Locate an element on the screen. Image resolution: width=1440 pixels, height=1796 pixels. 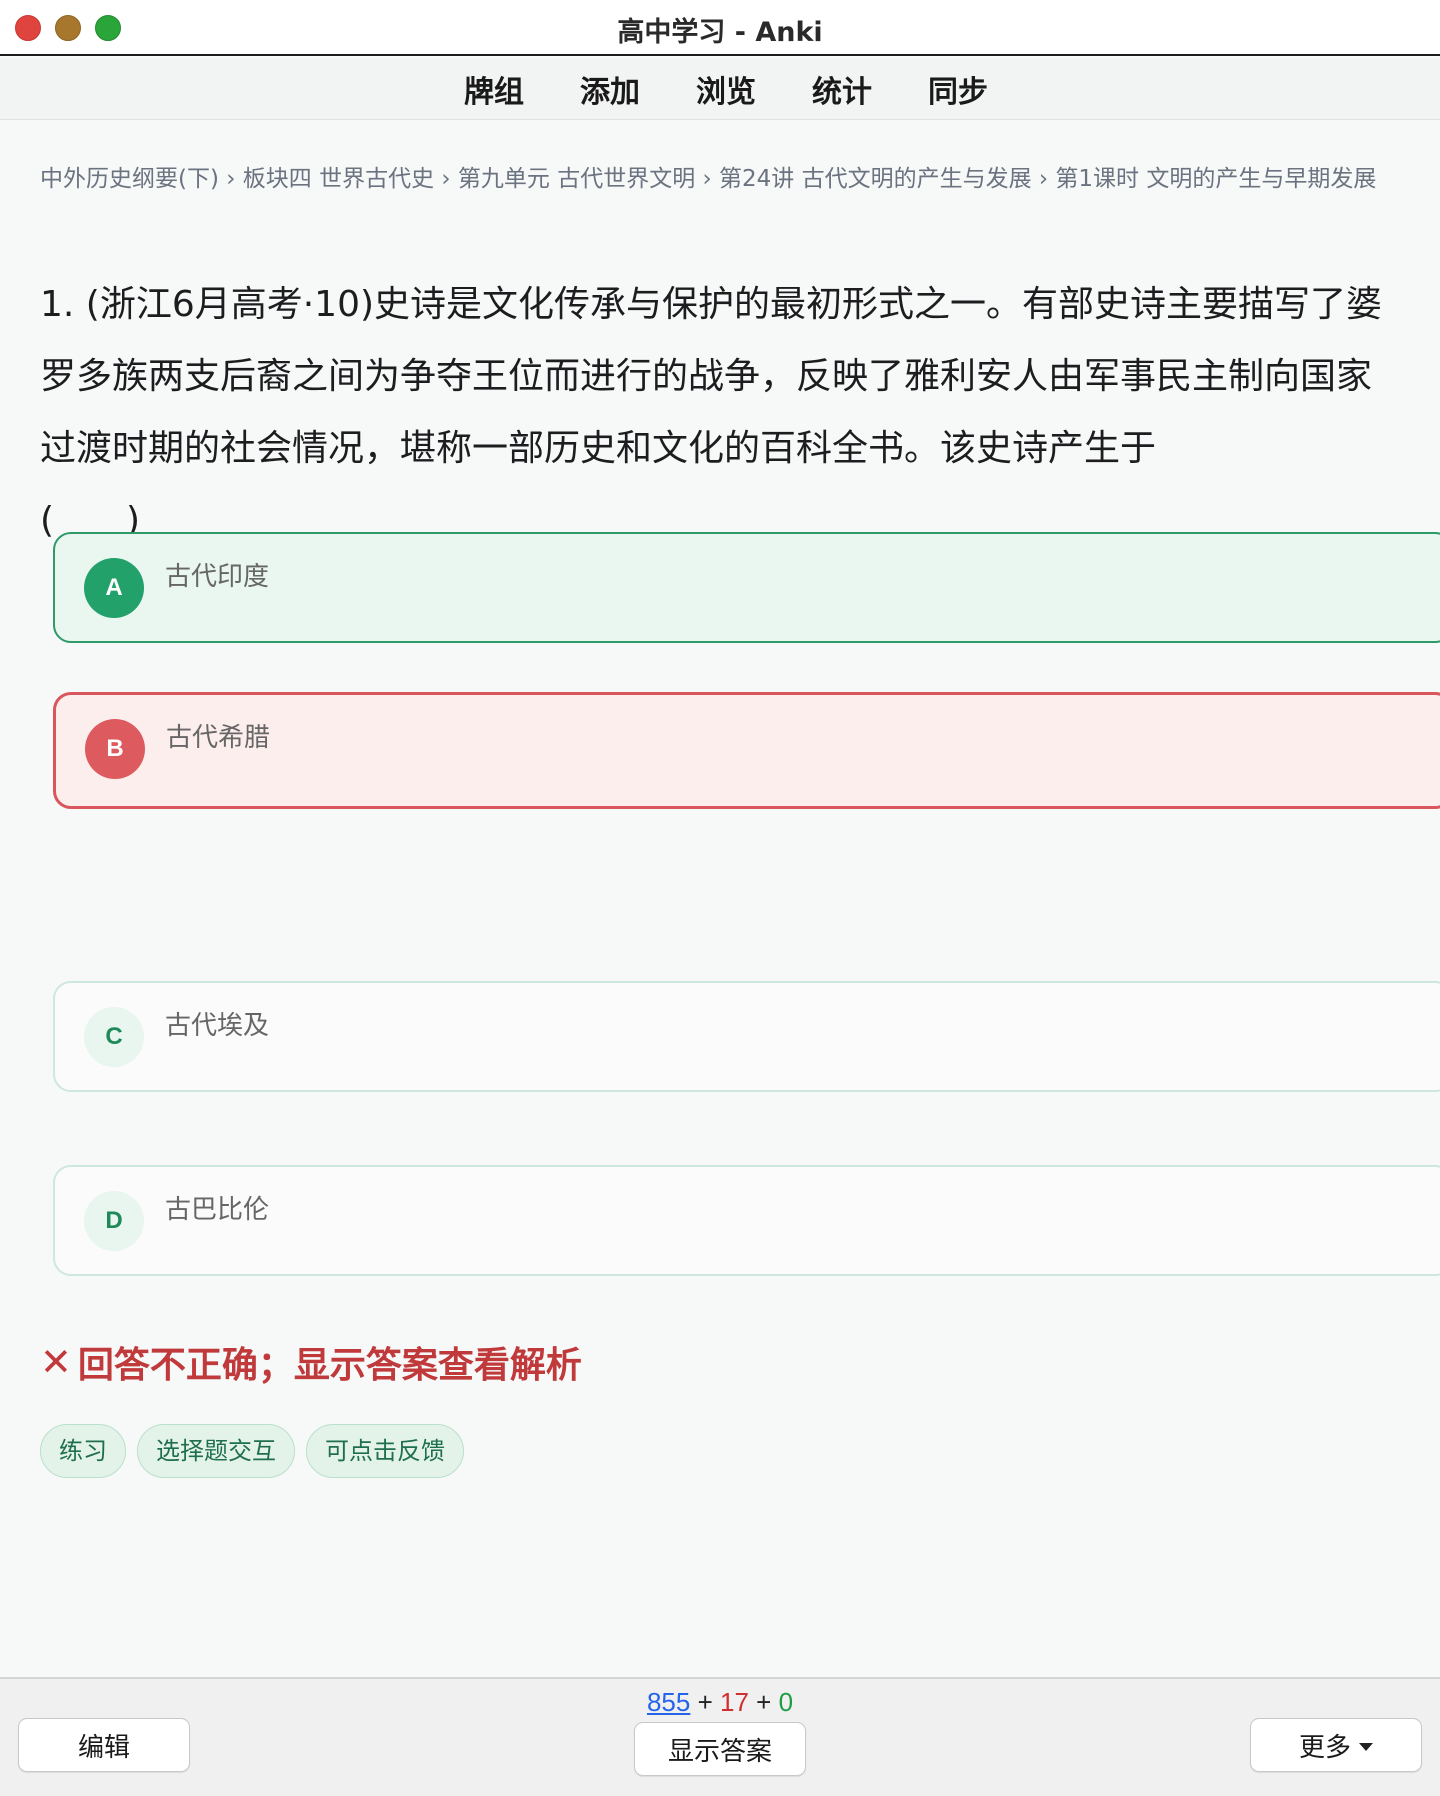
option-a: A 古代印度 is located at coordinates (746, 587).